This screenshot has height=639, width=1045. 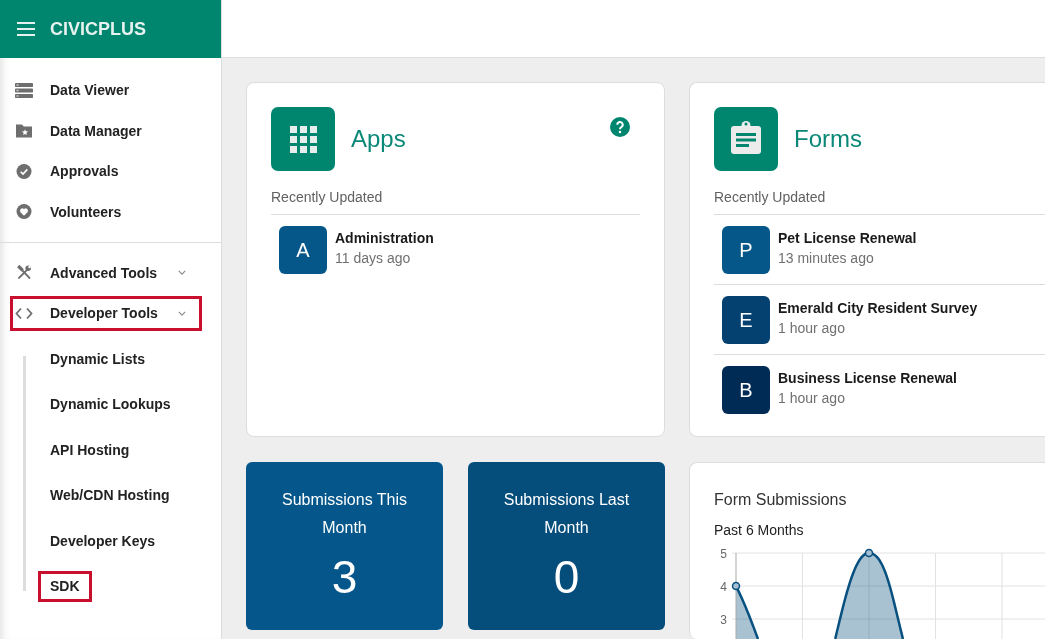 What do you see at coordinates (566, 577) in the screenshot?
I see `stat-value: 0` at bounding box center [566, 577].